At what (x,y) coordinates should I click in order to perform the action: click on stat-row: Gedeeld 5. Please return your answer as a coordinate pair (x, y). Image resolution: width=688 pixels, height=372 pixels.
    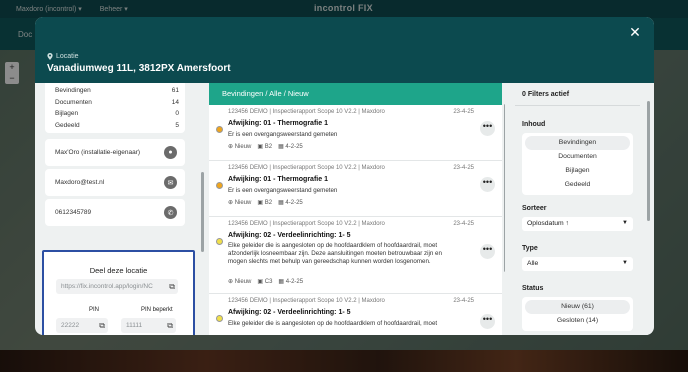
    Looking at the image, I should click on (117, 126).